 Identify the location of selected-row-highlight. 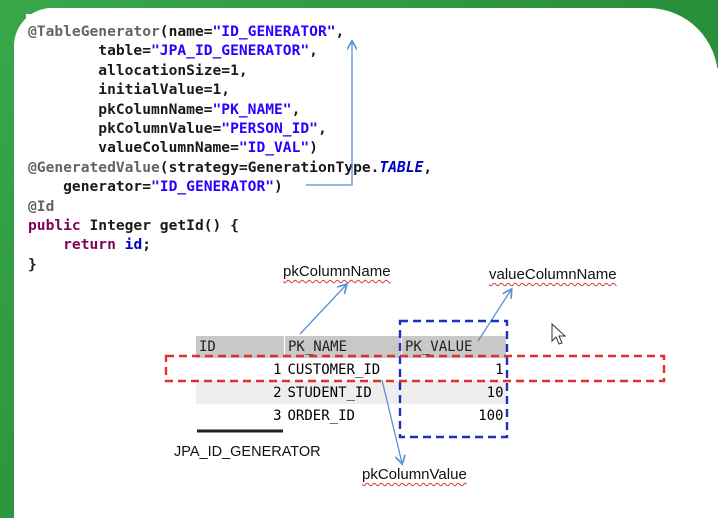
(415, 368).